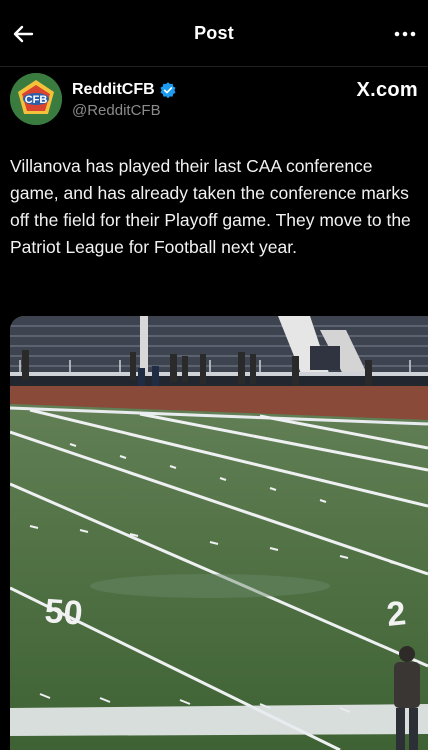 The image size is (428, 750). I want to click on yard-number-left: 50, so click(63, 612).